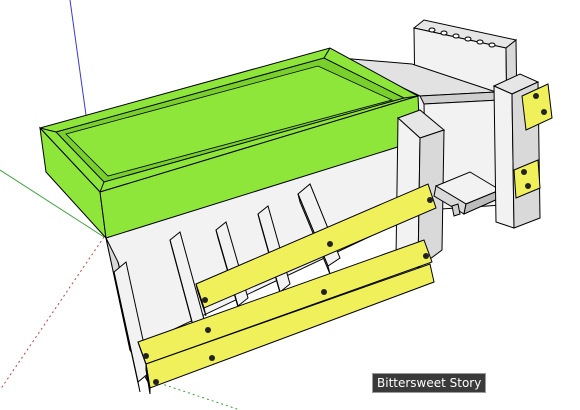  What do you see at coordinates (195, 394) in the screenshot?
I see `green-axis-dotted` at bounding box center [195, 394].